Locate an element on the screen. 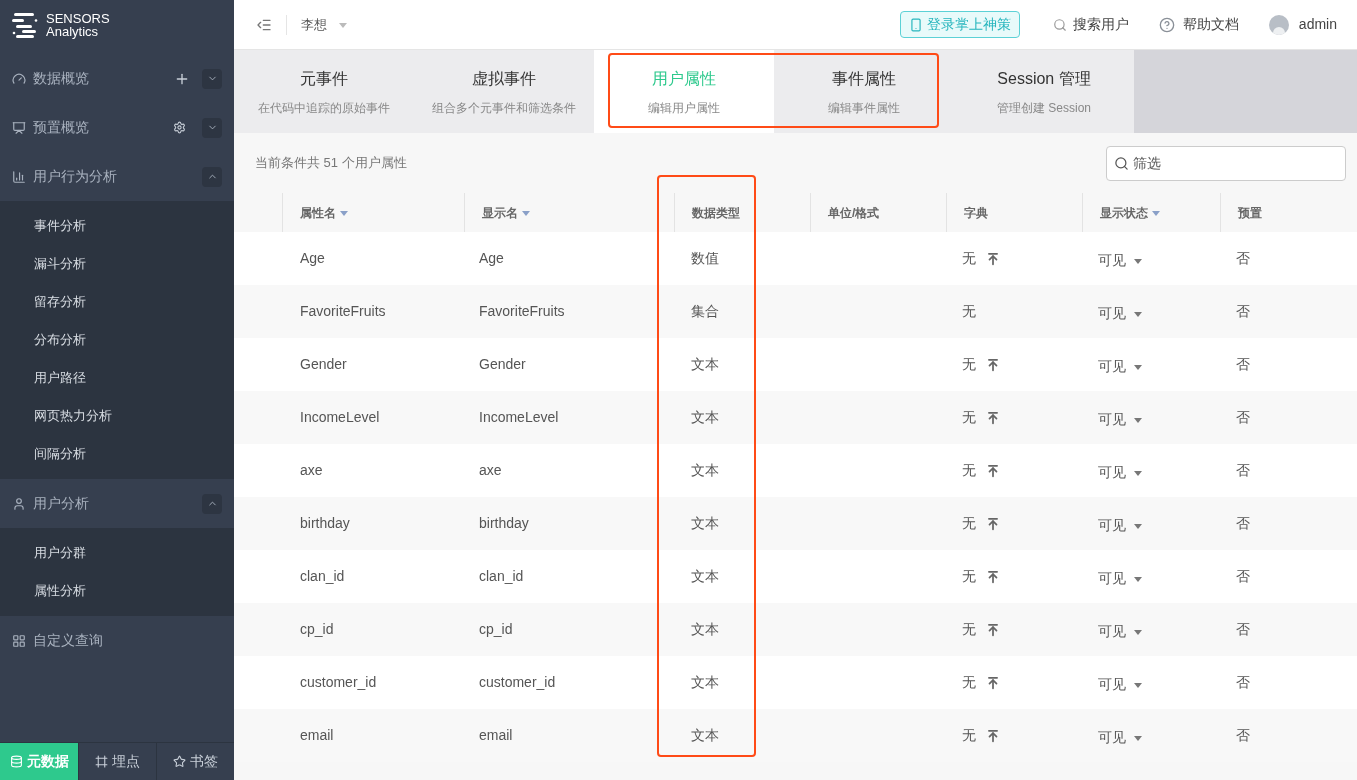  submenu-item: 用户分群 is located at coordinates (117, 553).